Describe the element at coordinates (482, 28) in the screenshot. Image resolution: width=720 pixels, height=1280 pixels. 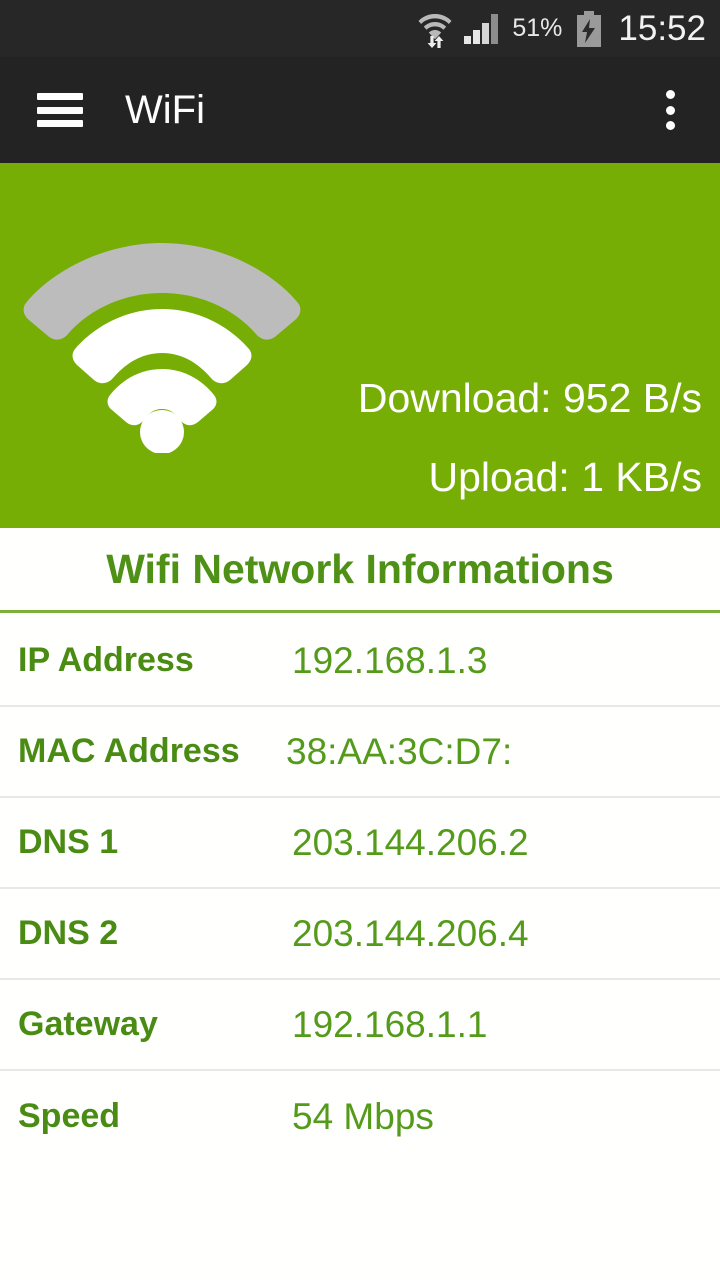
I see `cellular-signal-icon` at that location.